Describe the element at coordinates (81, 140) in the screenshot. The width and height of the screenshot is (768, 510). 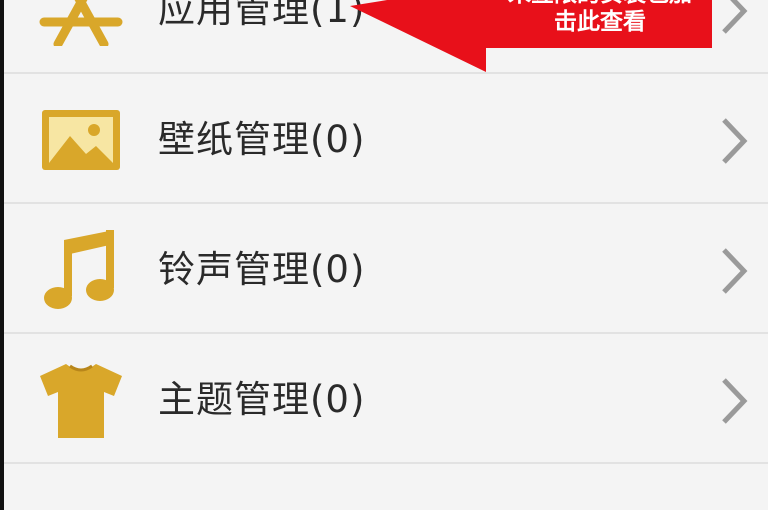
I see `wallpaper-icon` at that location.